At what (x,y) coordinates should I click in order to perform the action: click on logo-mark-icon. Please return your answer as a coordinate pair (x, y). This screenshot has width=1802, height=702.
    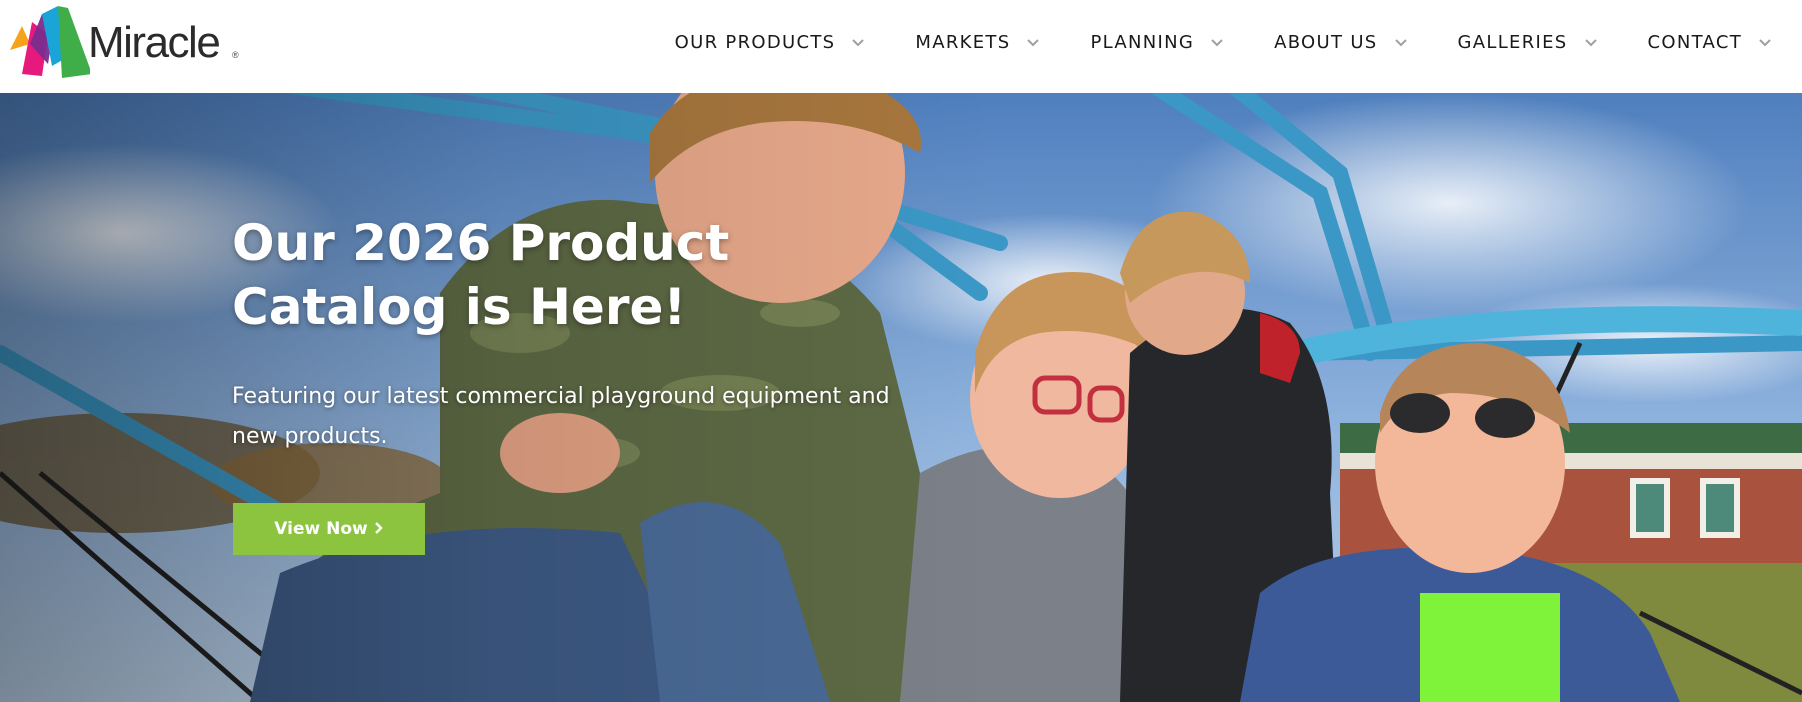
    Looking at the image, I should click on (50, 42).